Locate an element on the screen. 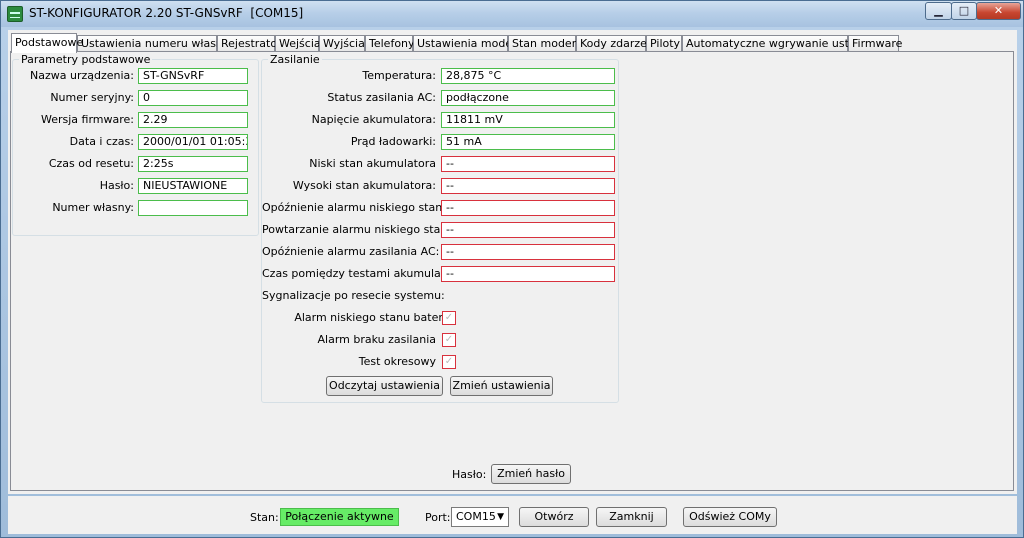 The image size is (1024, 538). password-status-field: NIEUSTAWIONE is located at coordinates (193, 186).